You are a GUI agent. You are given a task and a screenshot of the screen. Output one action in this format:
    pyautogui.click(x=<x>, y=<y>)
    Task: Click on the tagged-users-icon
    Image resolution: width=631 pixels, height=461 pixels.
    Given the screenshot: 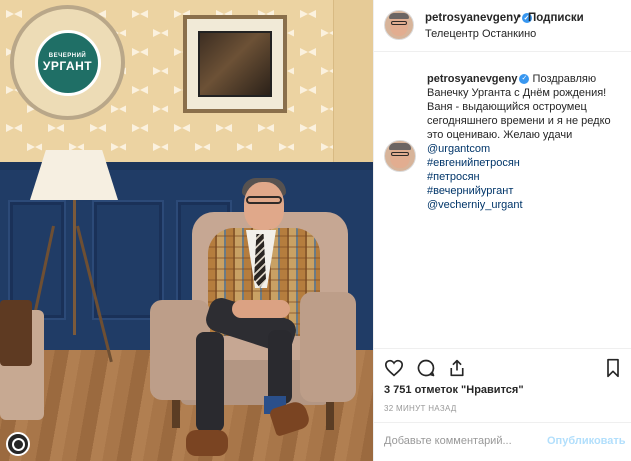 What is the action you would take?
    pyautogui.click(x=18, y=444)
    